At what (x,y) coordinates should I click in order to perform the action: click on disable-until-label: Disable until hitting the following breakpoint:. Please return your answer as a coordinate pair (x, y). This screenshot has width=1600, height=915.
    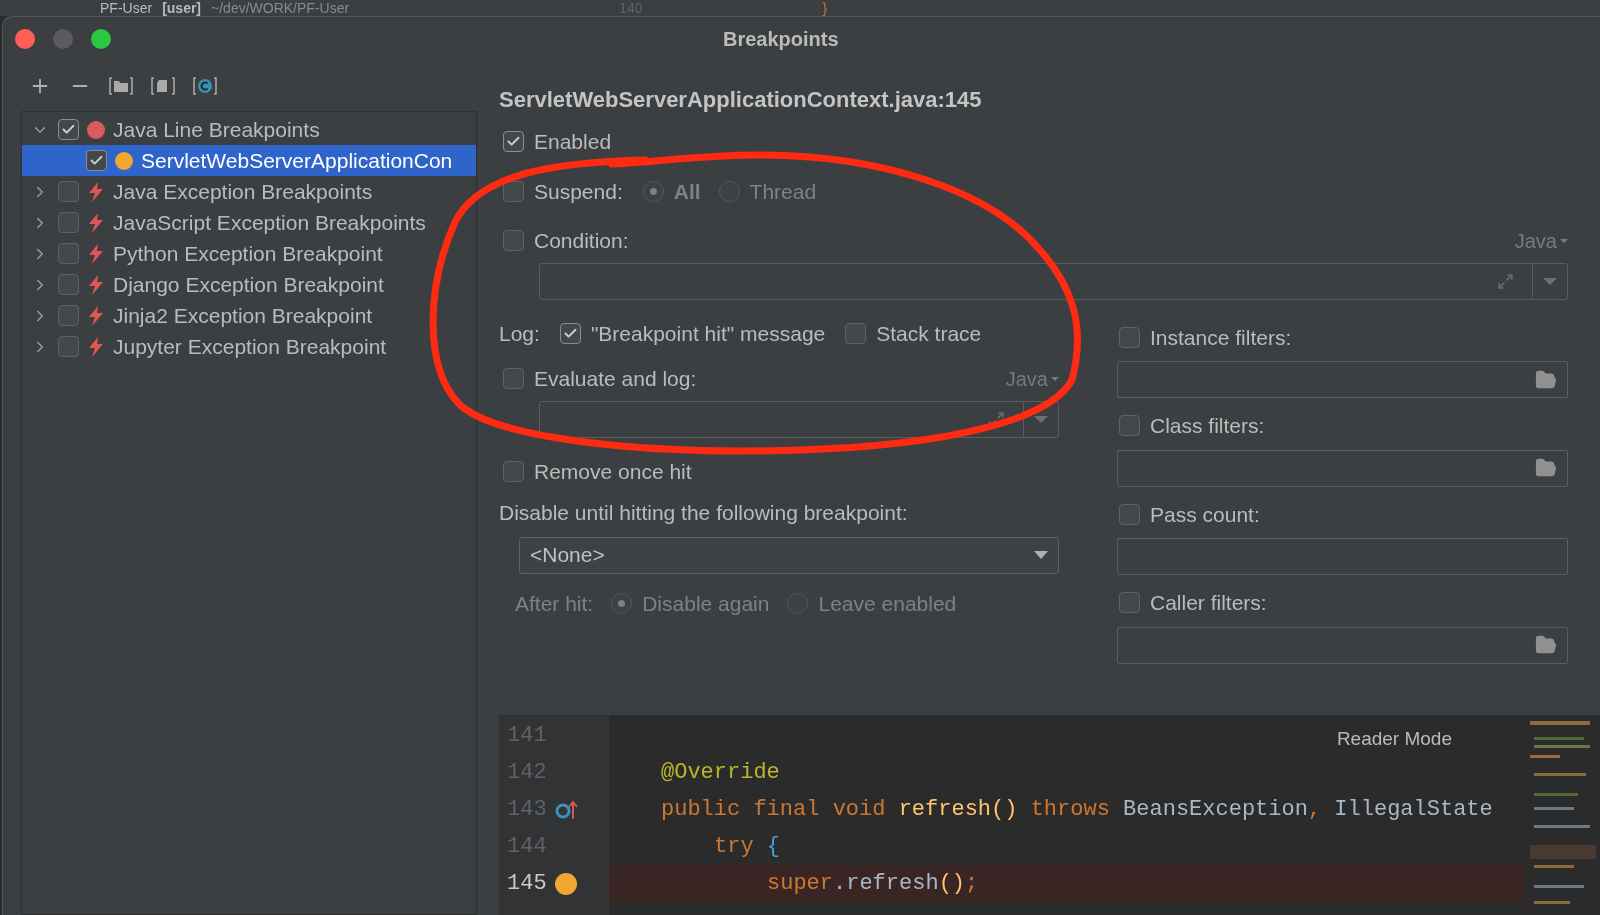
    Looking at the image, I should click on (704, 513).